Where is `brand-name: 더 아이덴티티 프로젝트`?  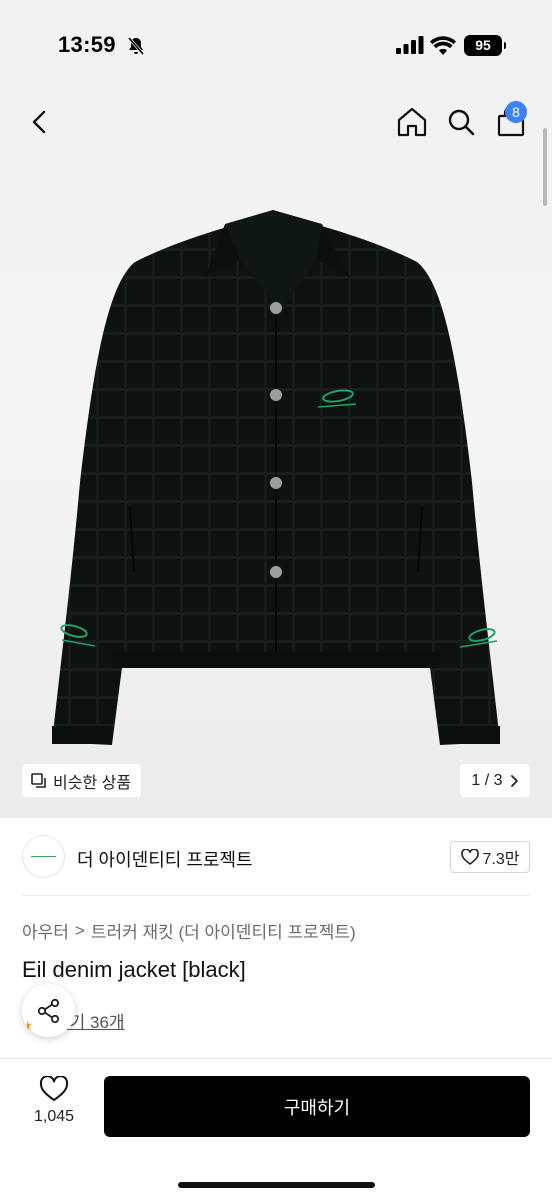 brand-name: 더 아이덴티티 프로젝트 is located at coordinates (165, 859).